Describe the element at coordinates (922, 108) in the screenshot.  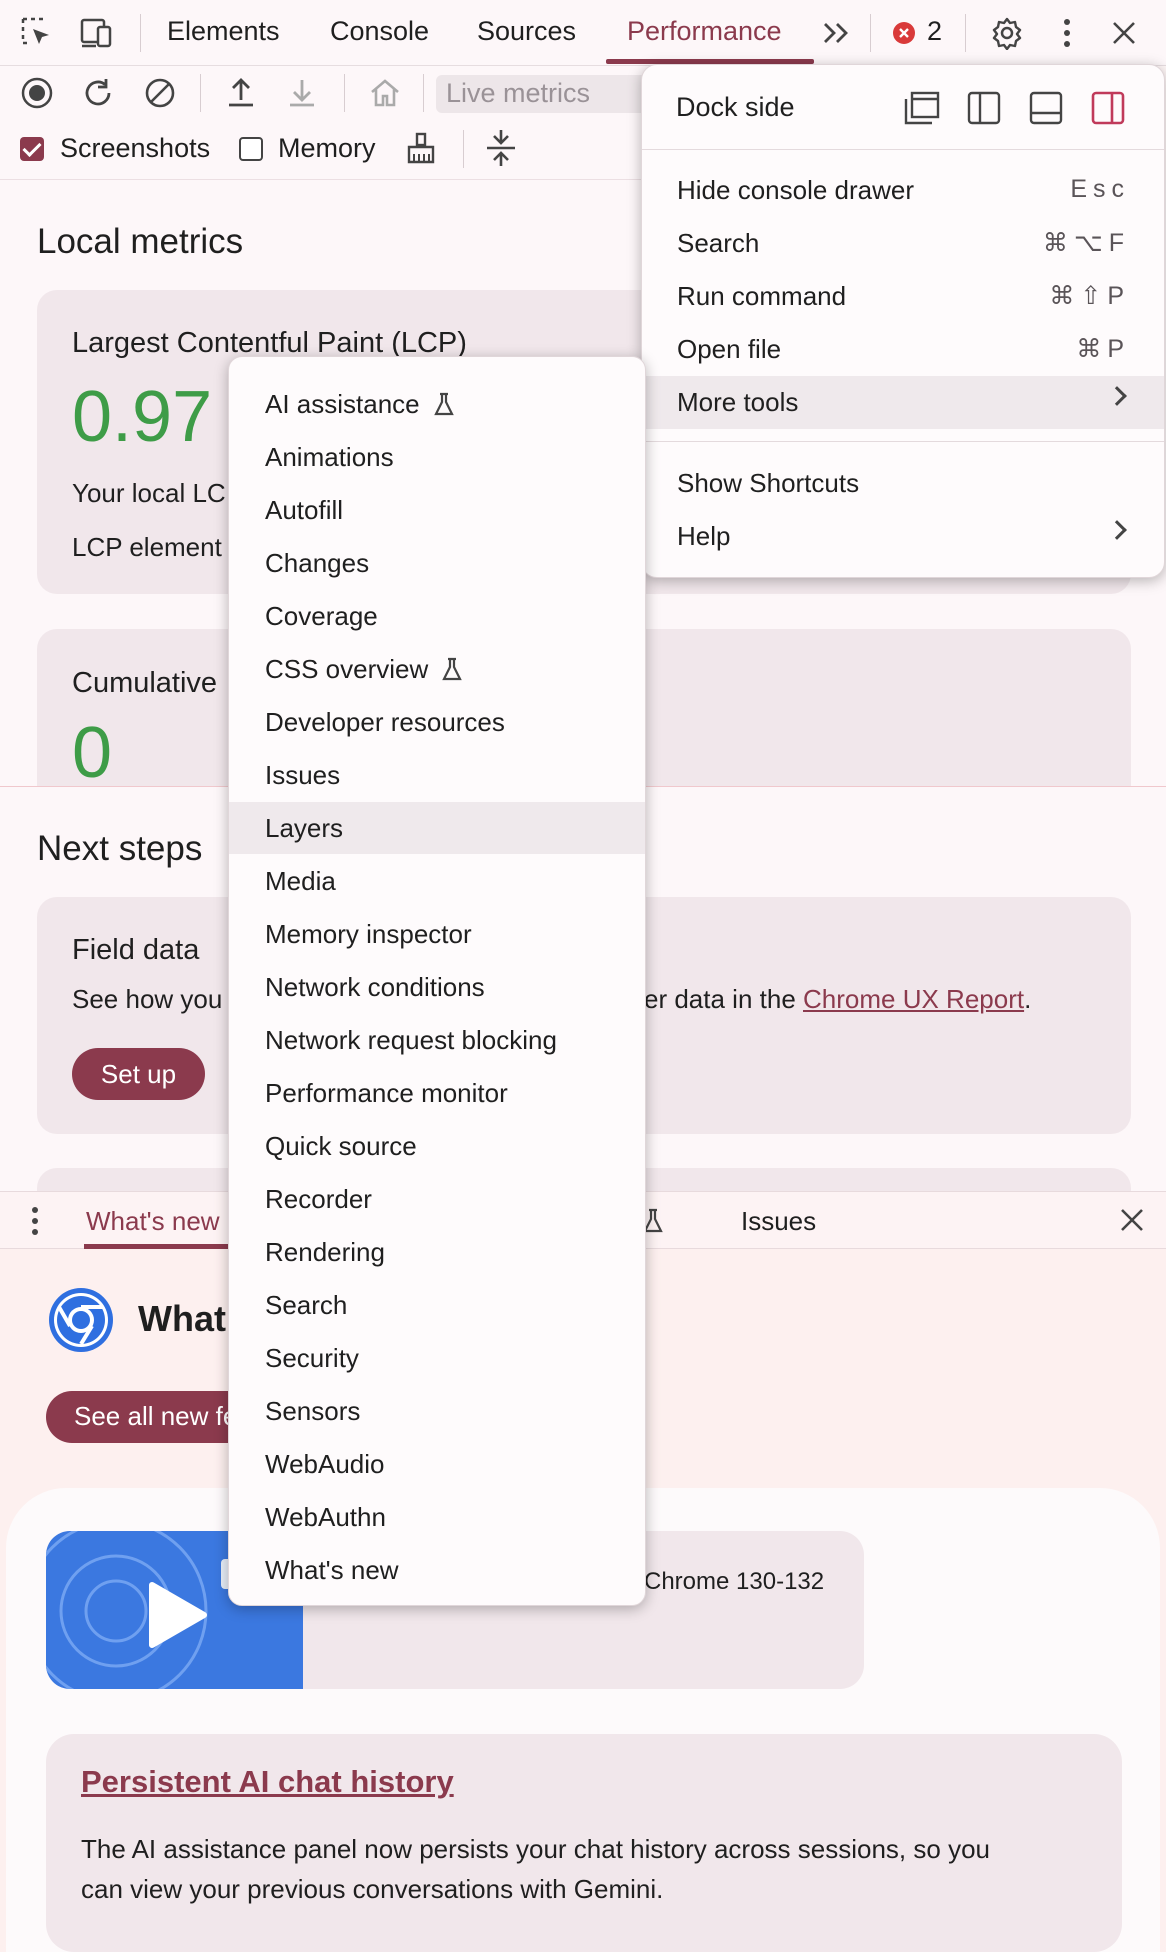
I see `dock-undock-icon` at that location.